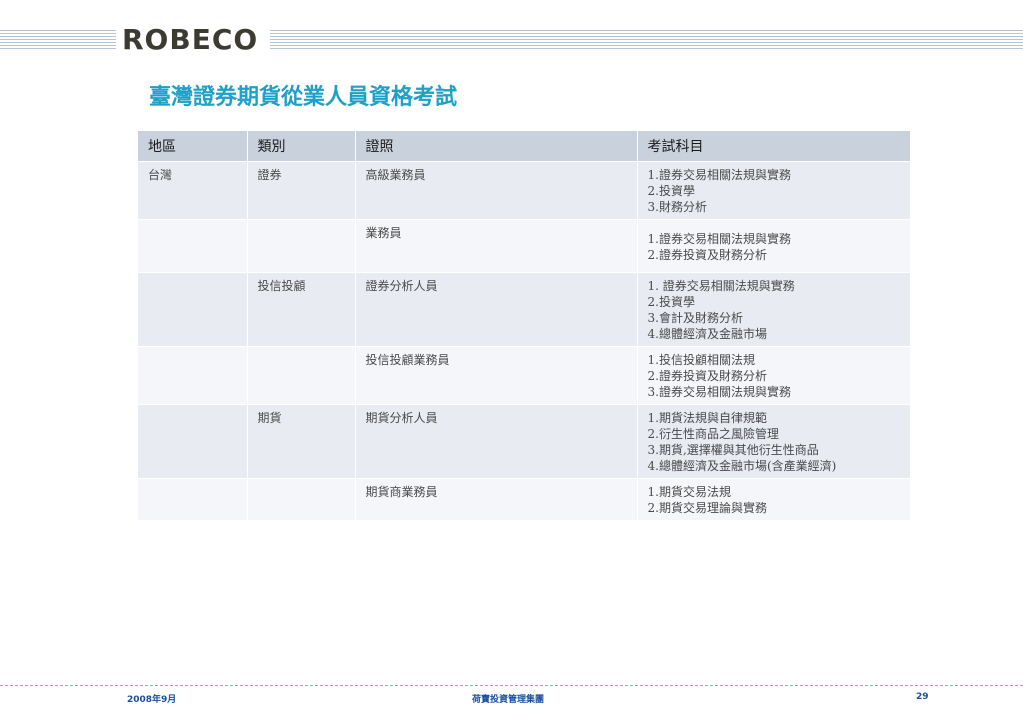 The height and width of the screenshot is (708, 1023). I want to click on cell-license: 業務員, so click(496, 246).